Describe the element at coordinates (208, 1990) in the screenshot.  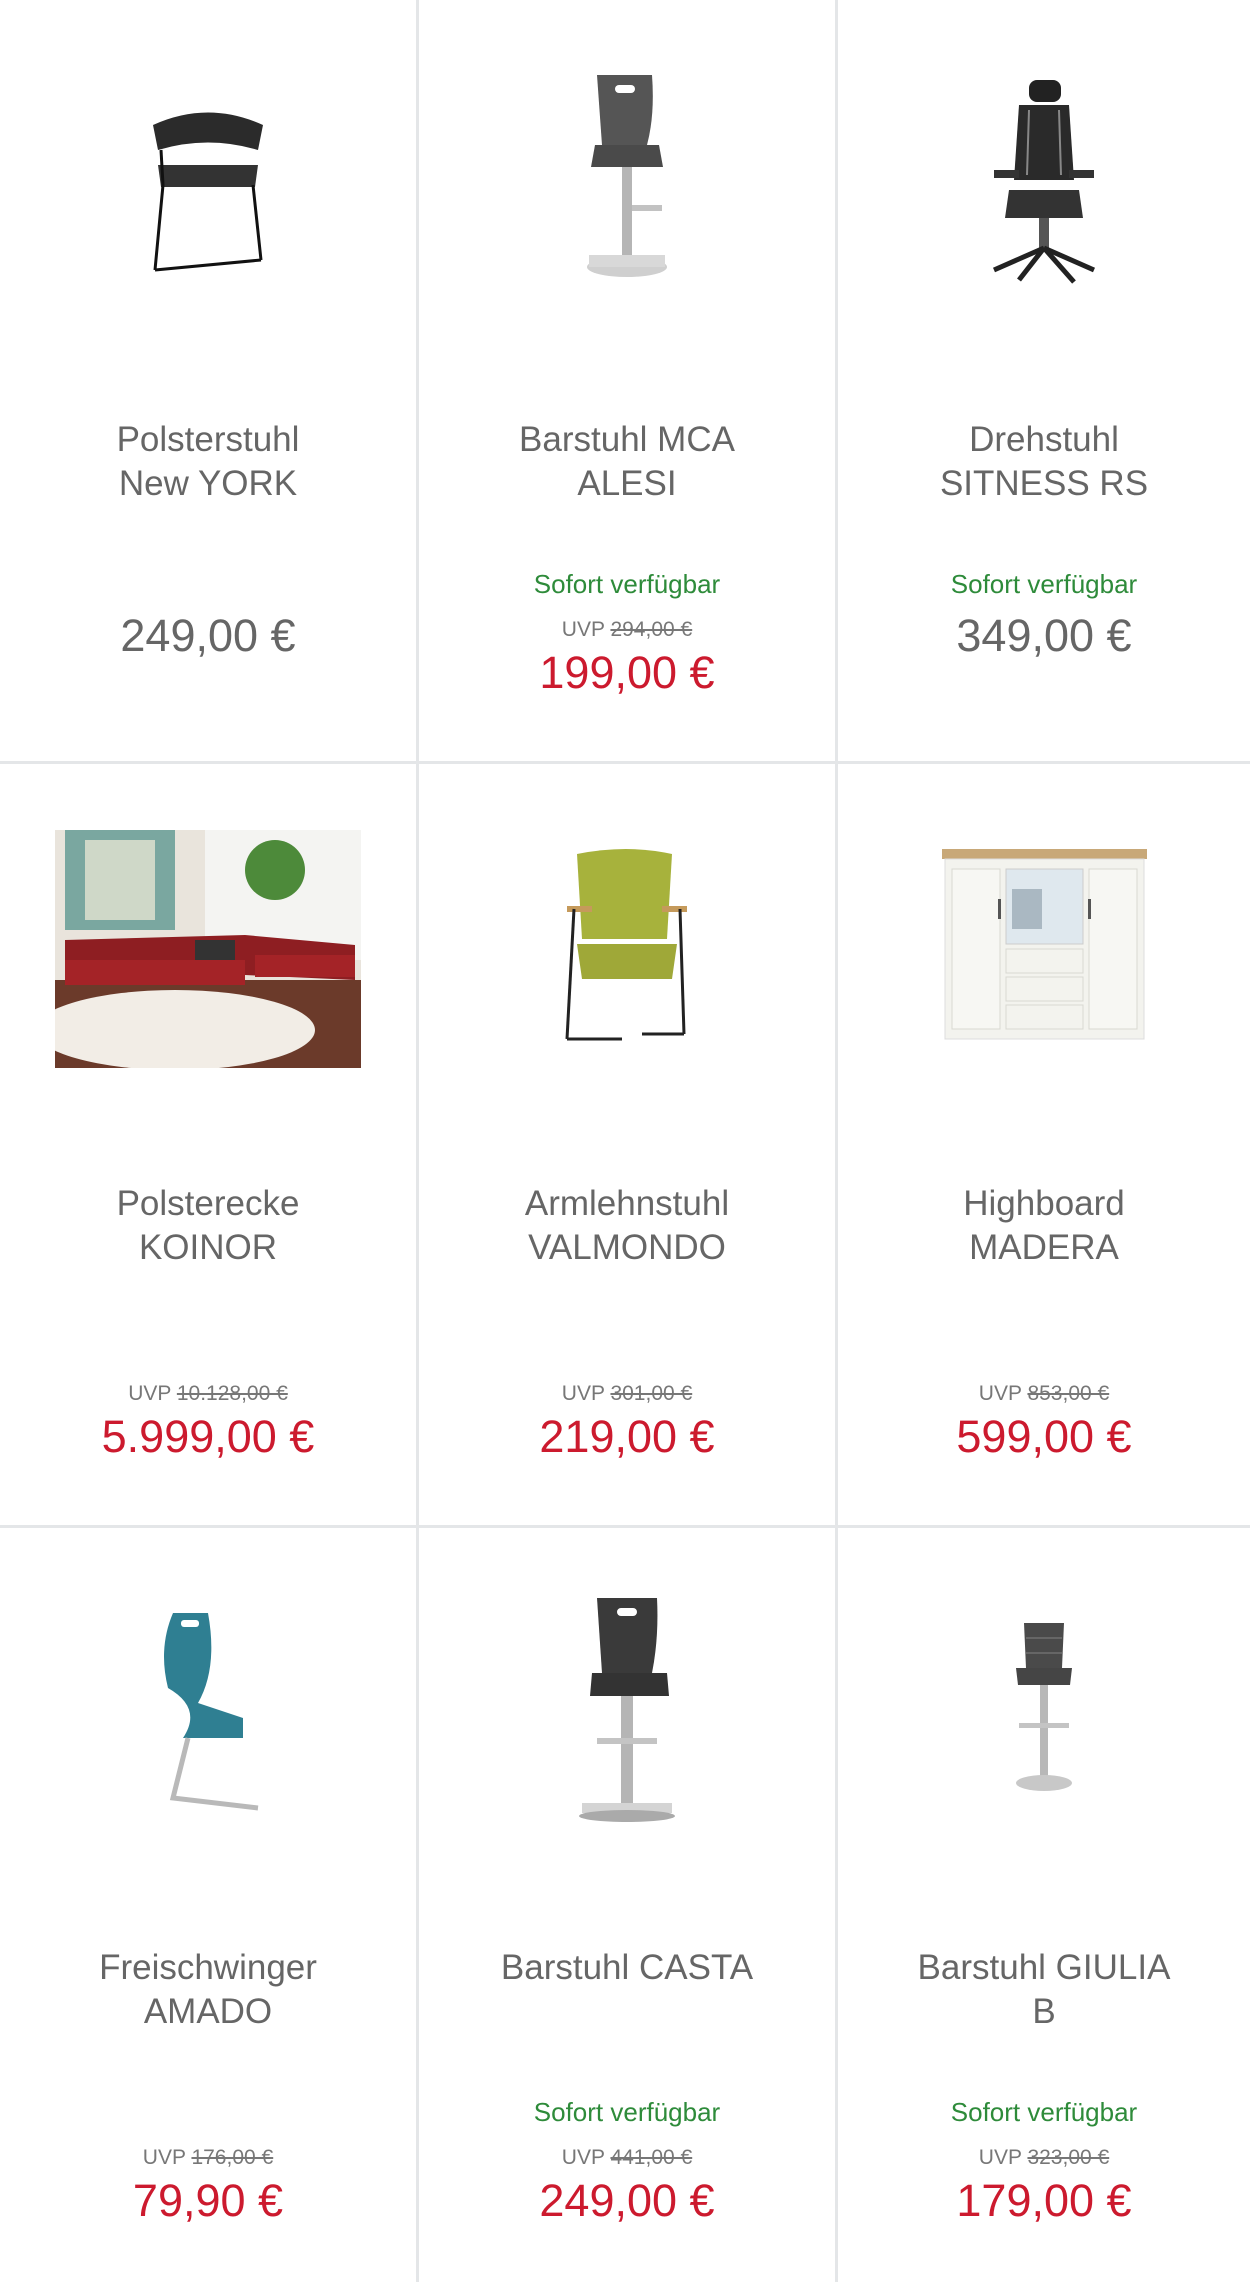
I see `product-name: Freischwinger AMADO` at that location.